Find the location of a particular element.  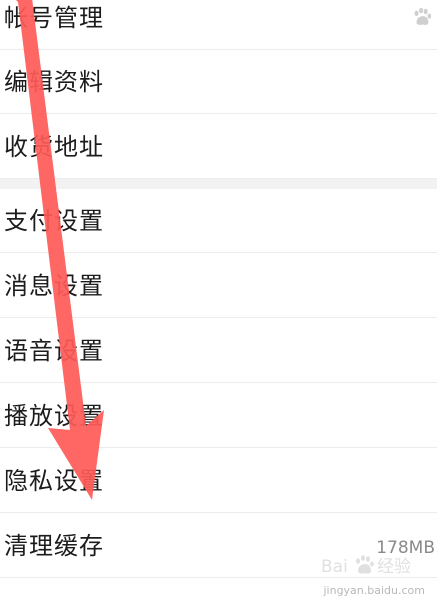

settings-item-label: 播放设置 is located at coordinates (54, 415).